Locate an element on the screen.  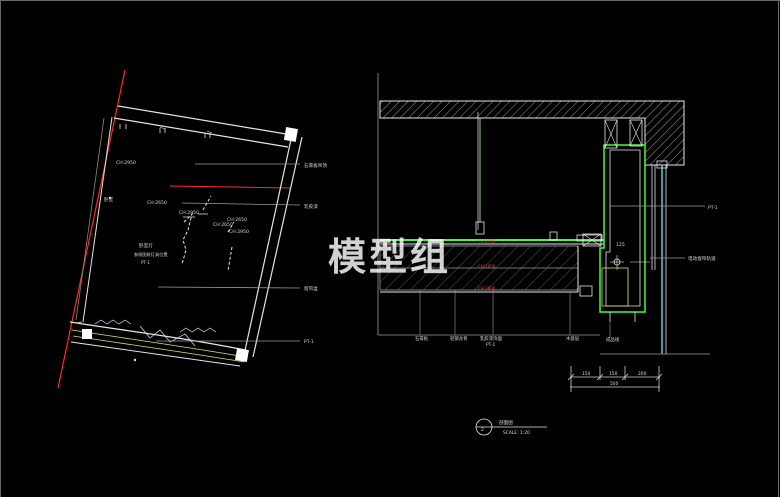
title-scale: SCALE: 1:20 is located at coordinates (516, 433).